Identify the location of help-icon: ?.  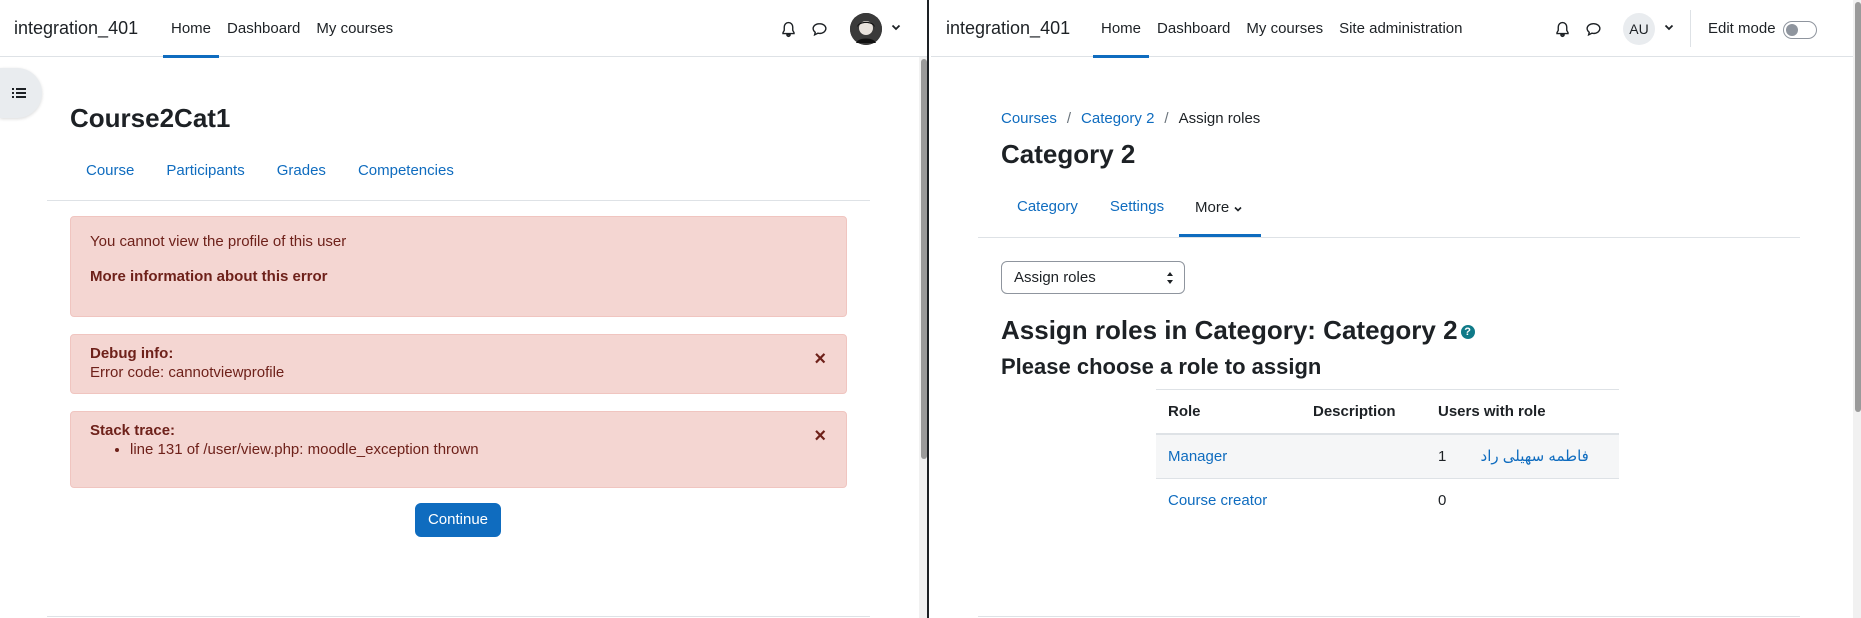
(1467, 332).